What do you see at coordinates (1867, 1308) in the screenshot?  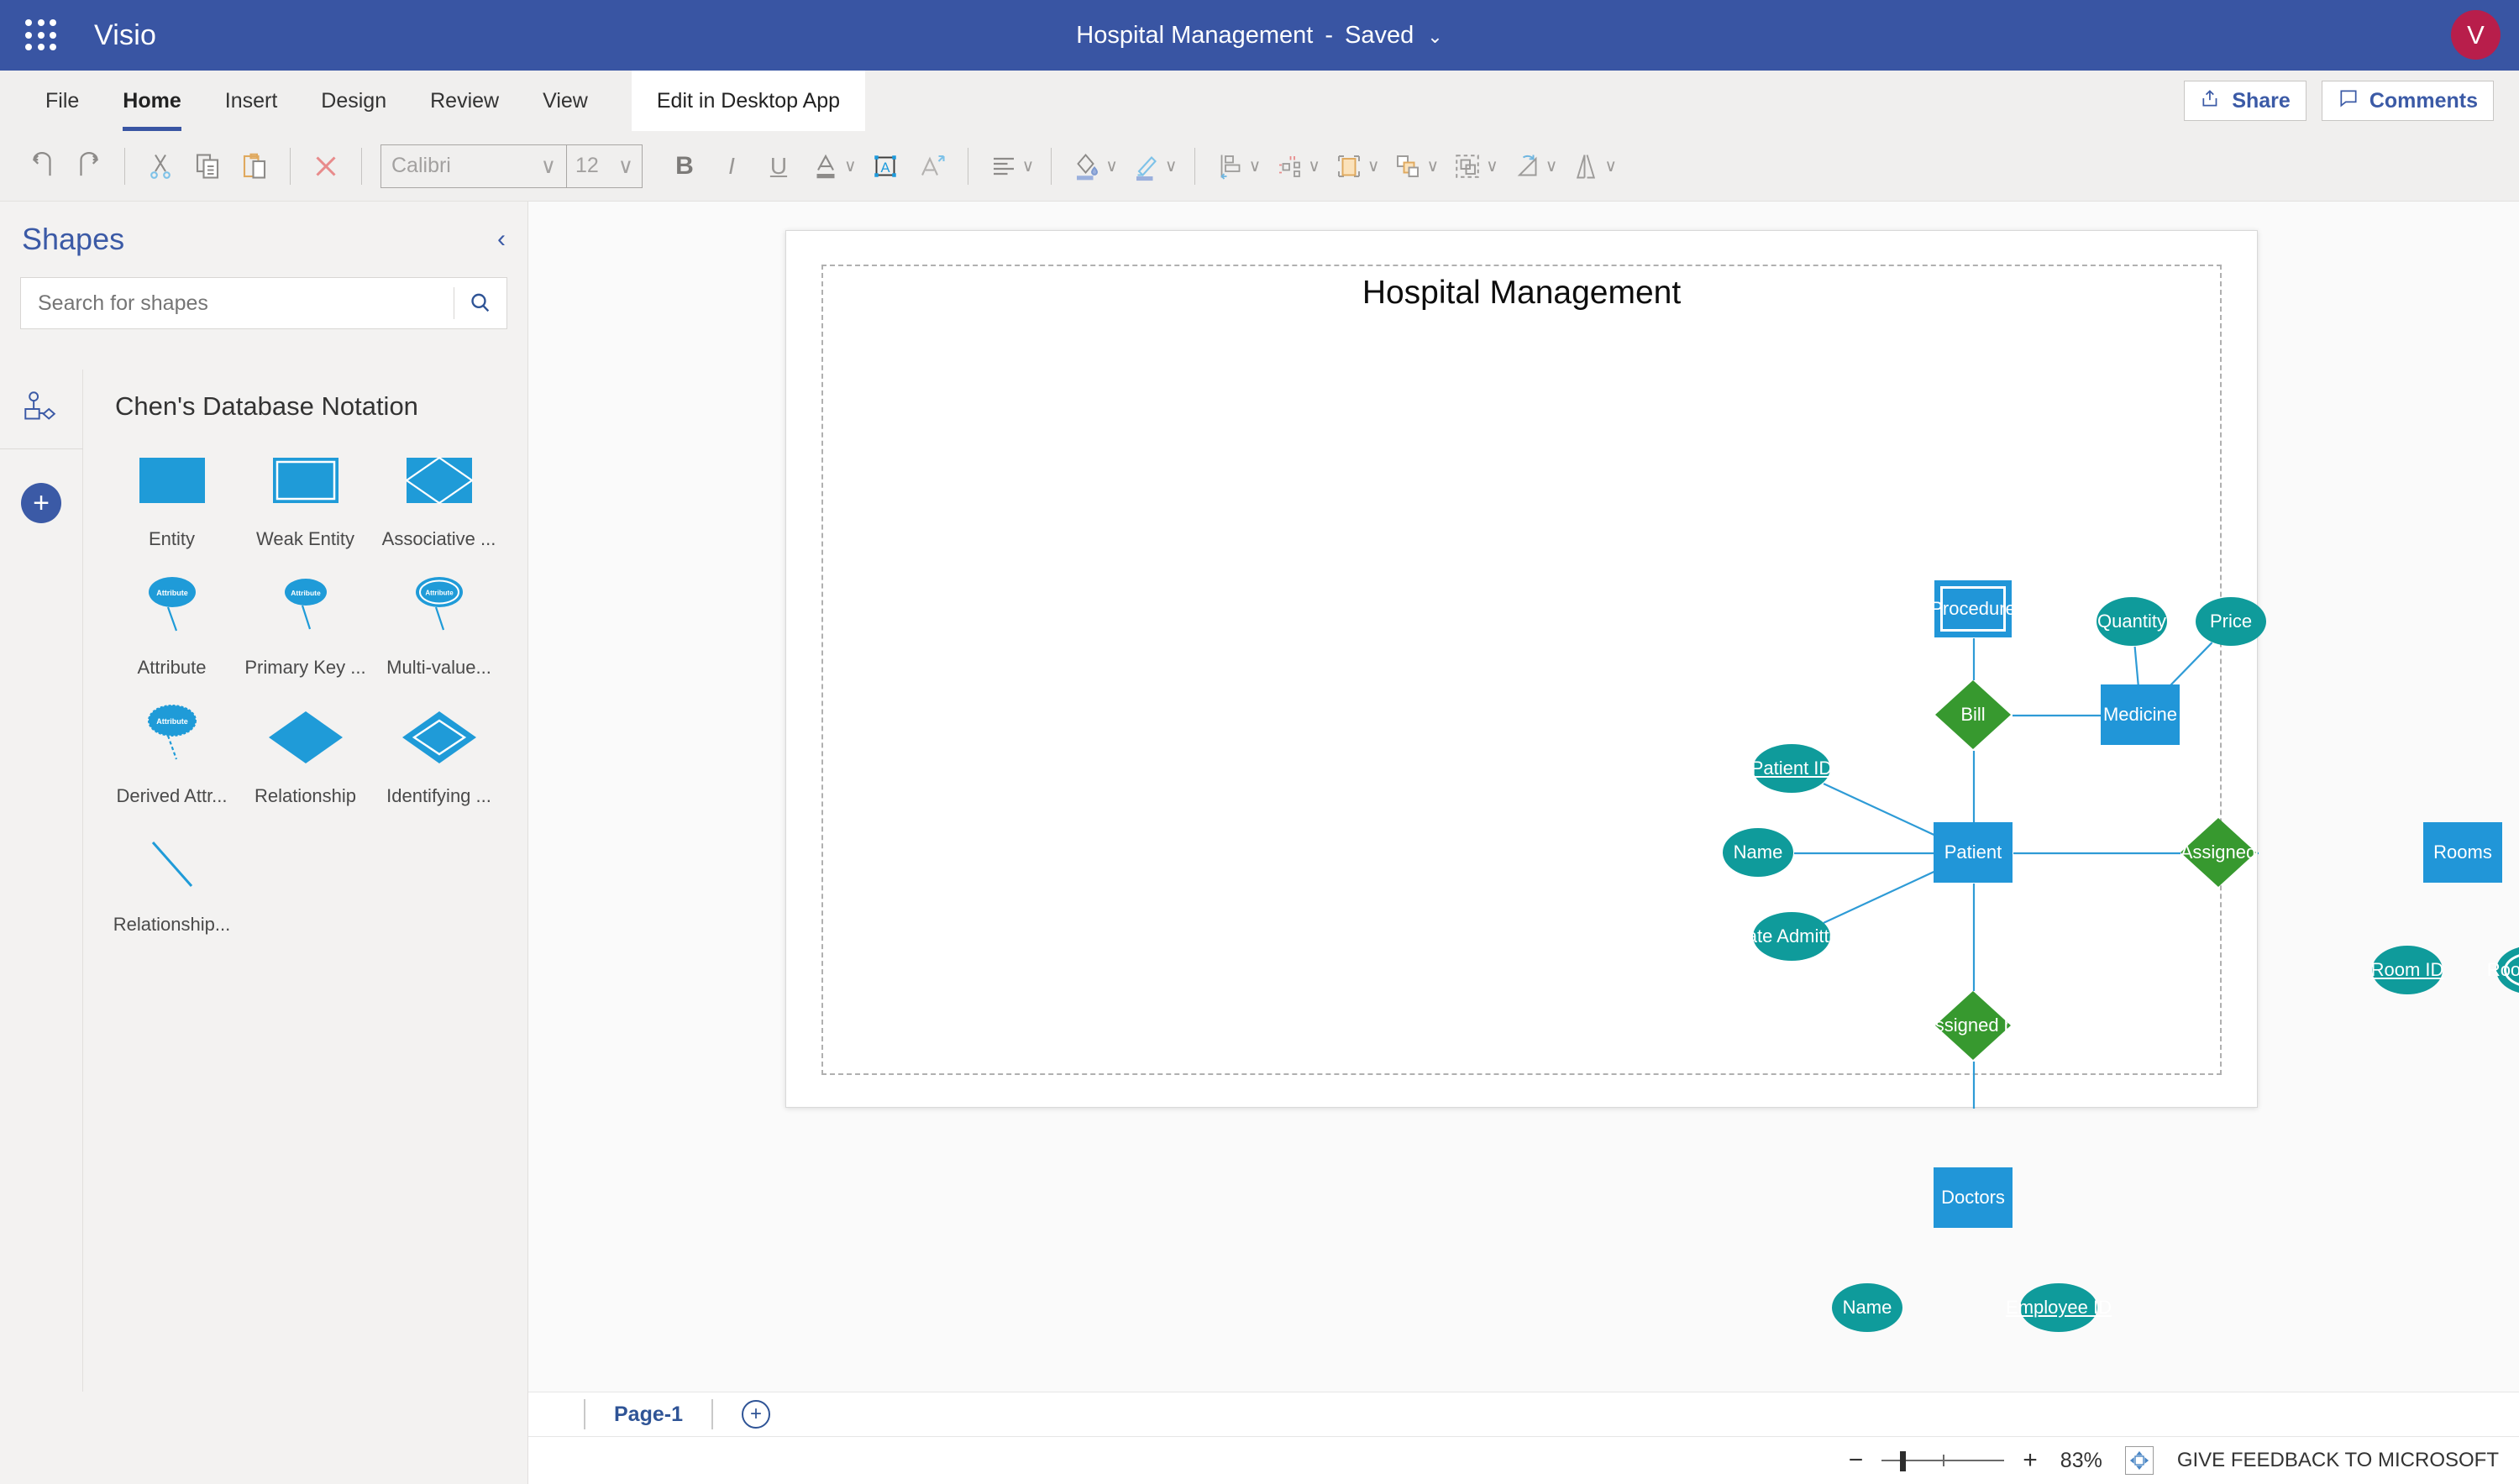 I see `node-doctor-name: Name` at bounding box center [1867, 1308].